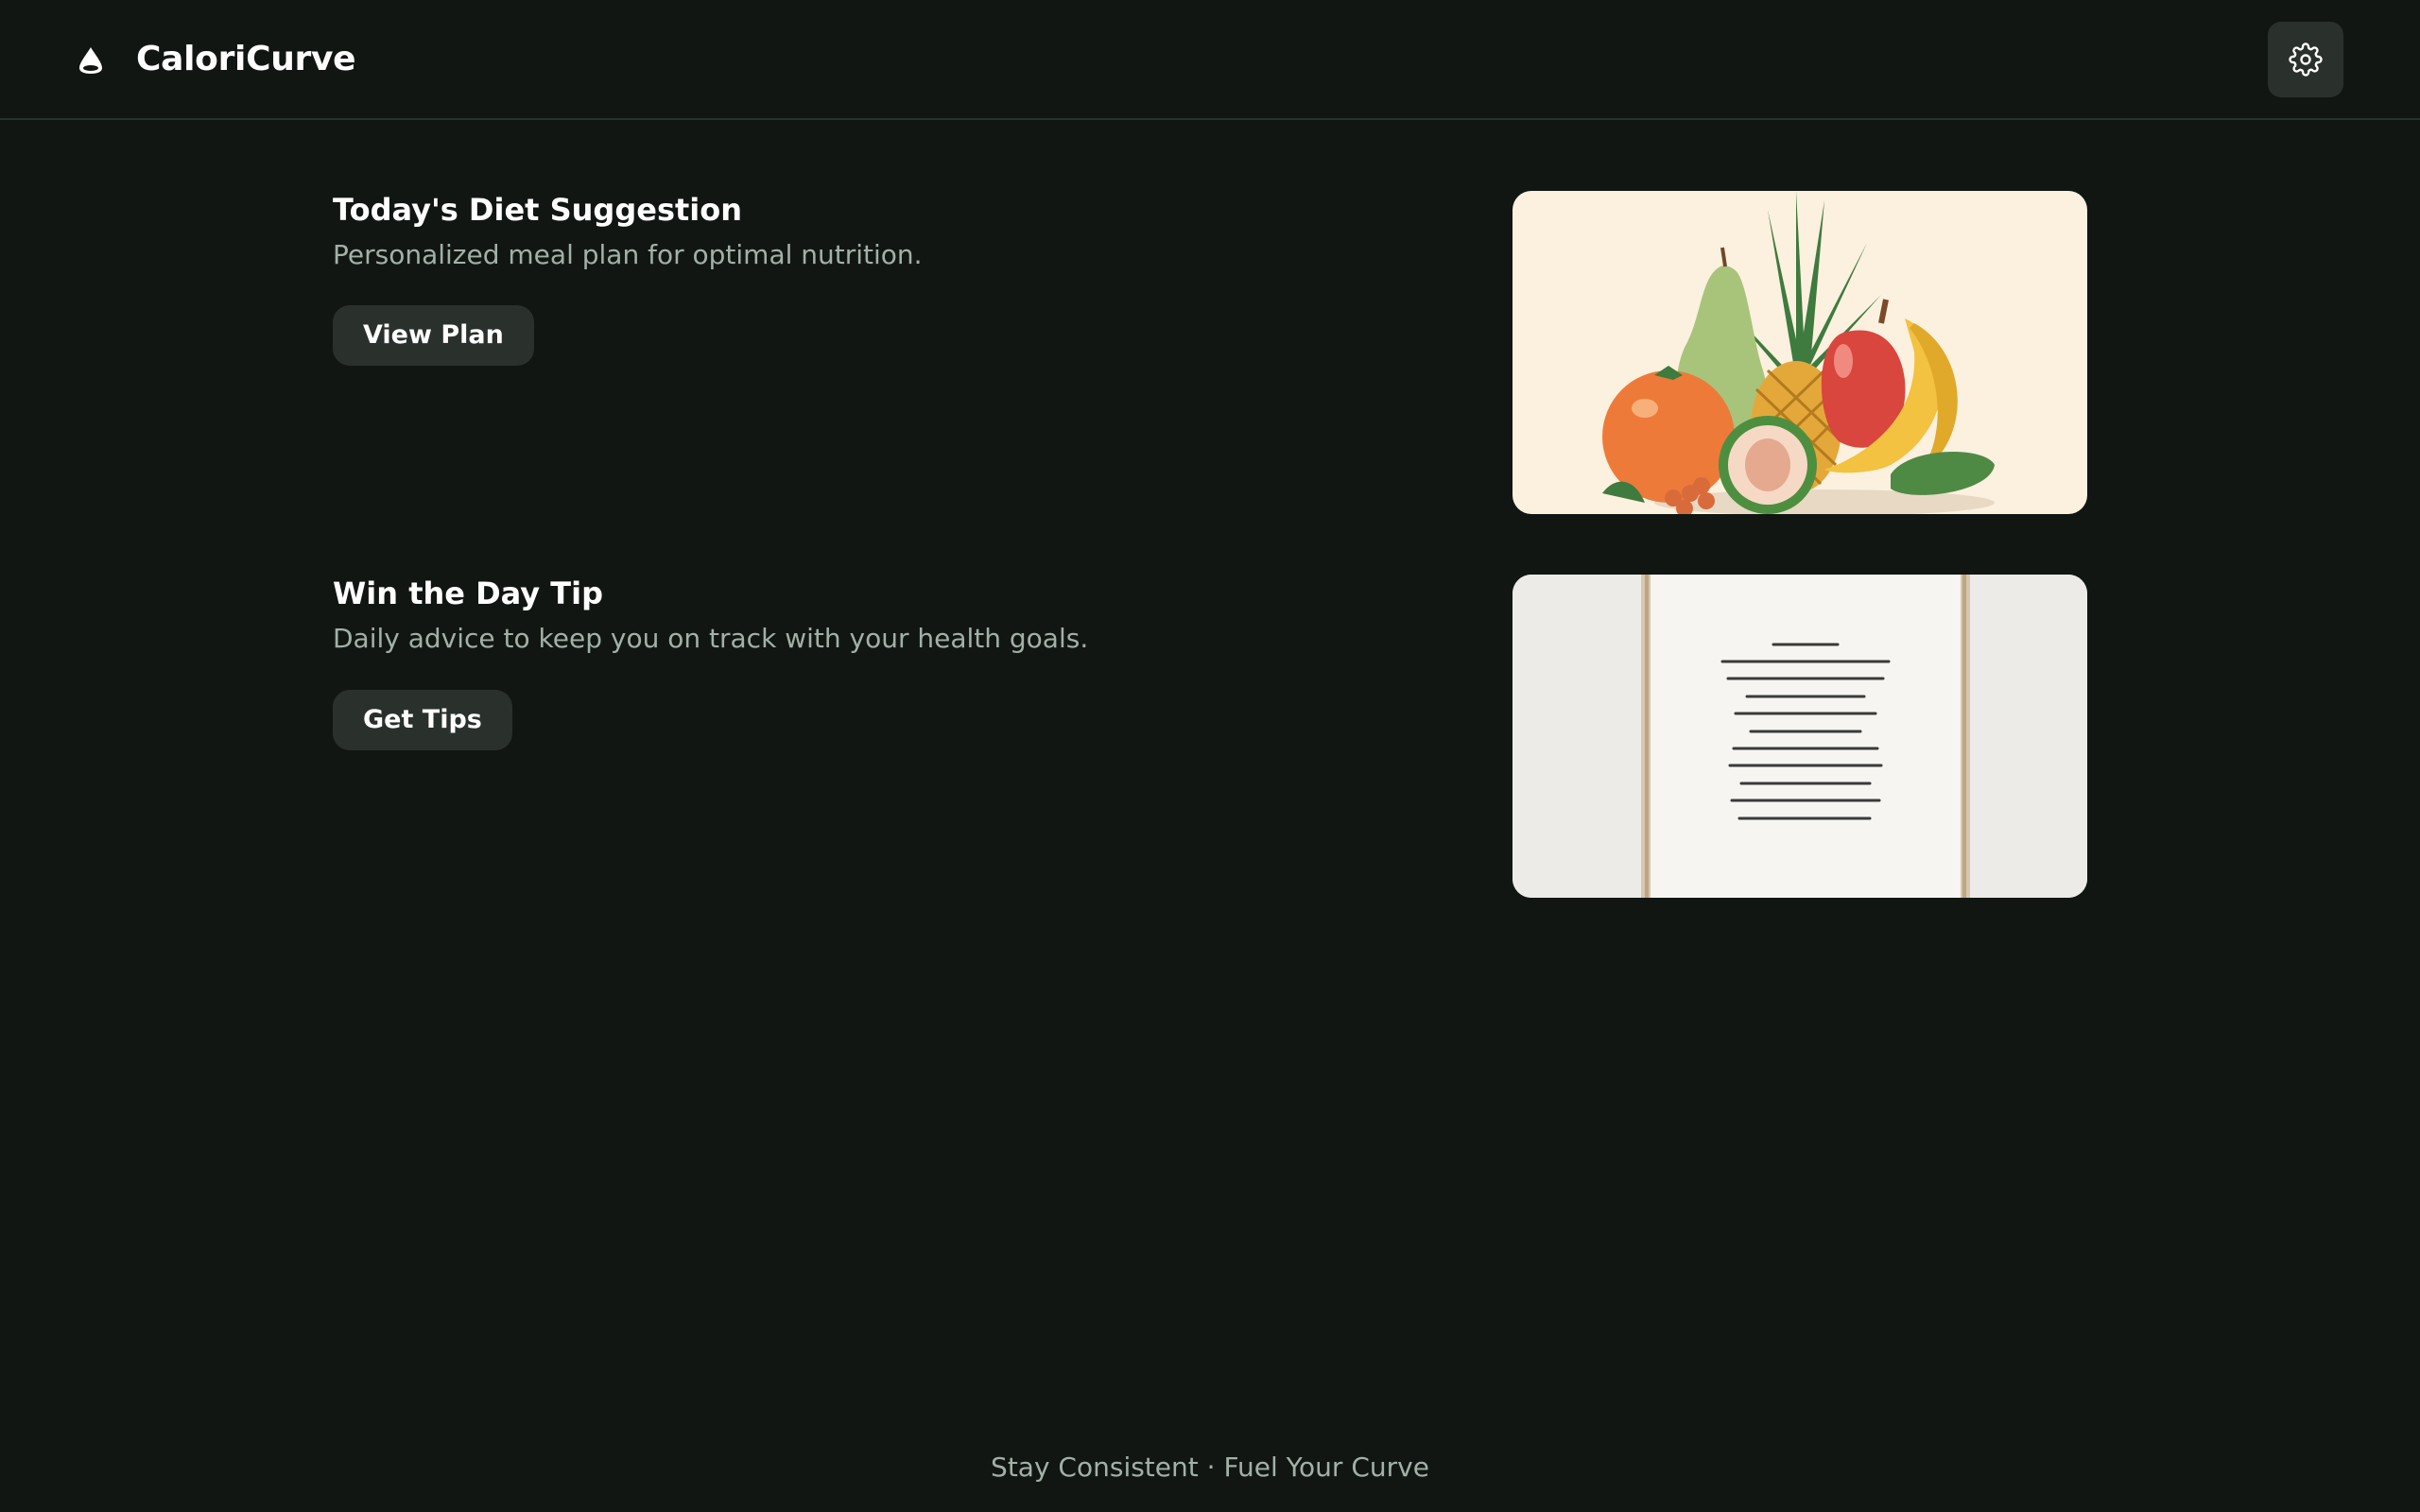  What do you see at coordinates (91, 60) in the screenshot?
I see `water-drop-icon` at bounding box center [91, 60].